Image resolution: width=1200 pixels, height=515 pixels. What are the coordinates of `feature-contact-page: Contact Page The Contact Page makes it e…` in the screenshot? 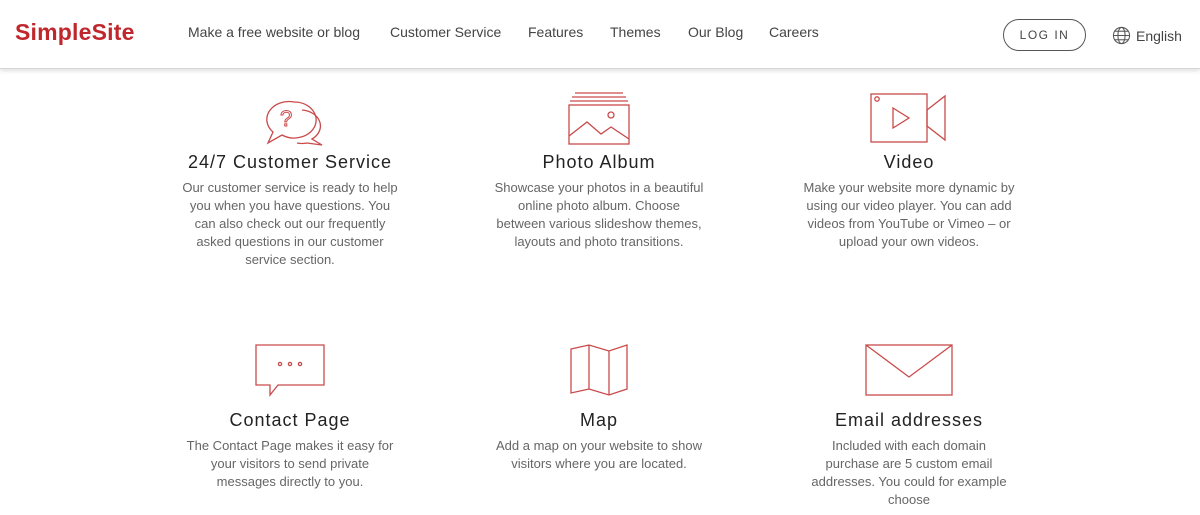 It's located at (290, 417).